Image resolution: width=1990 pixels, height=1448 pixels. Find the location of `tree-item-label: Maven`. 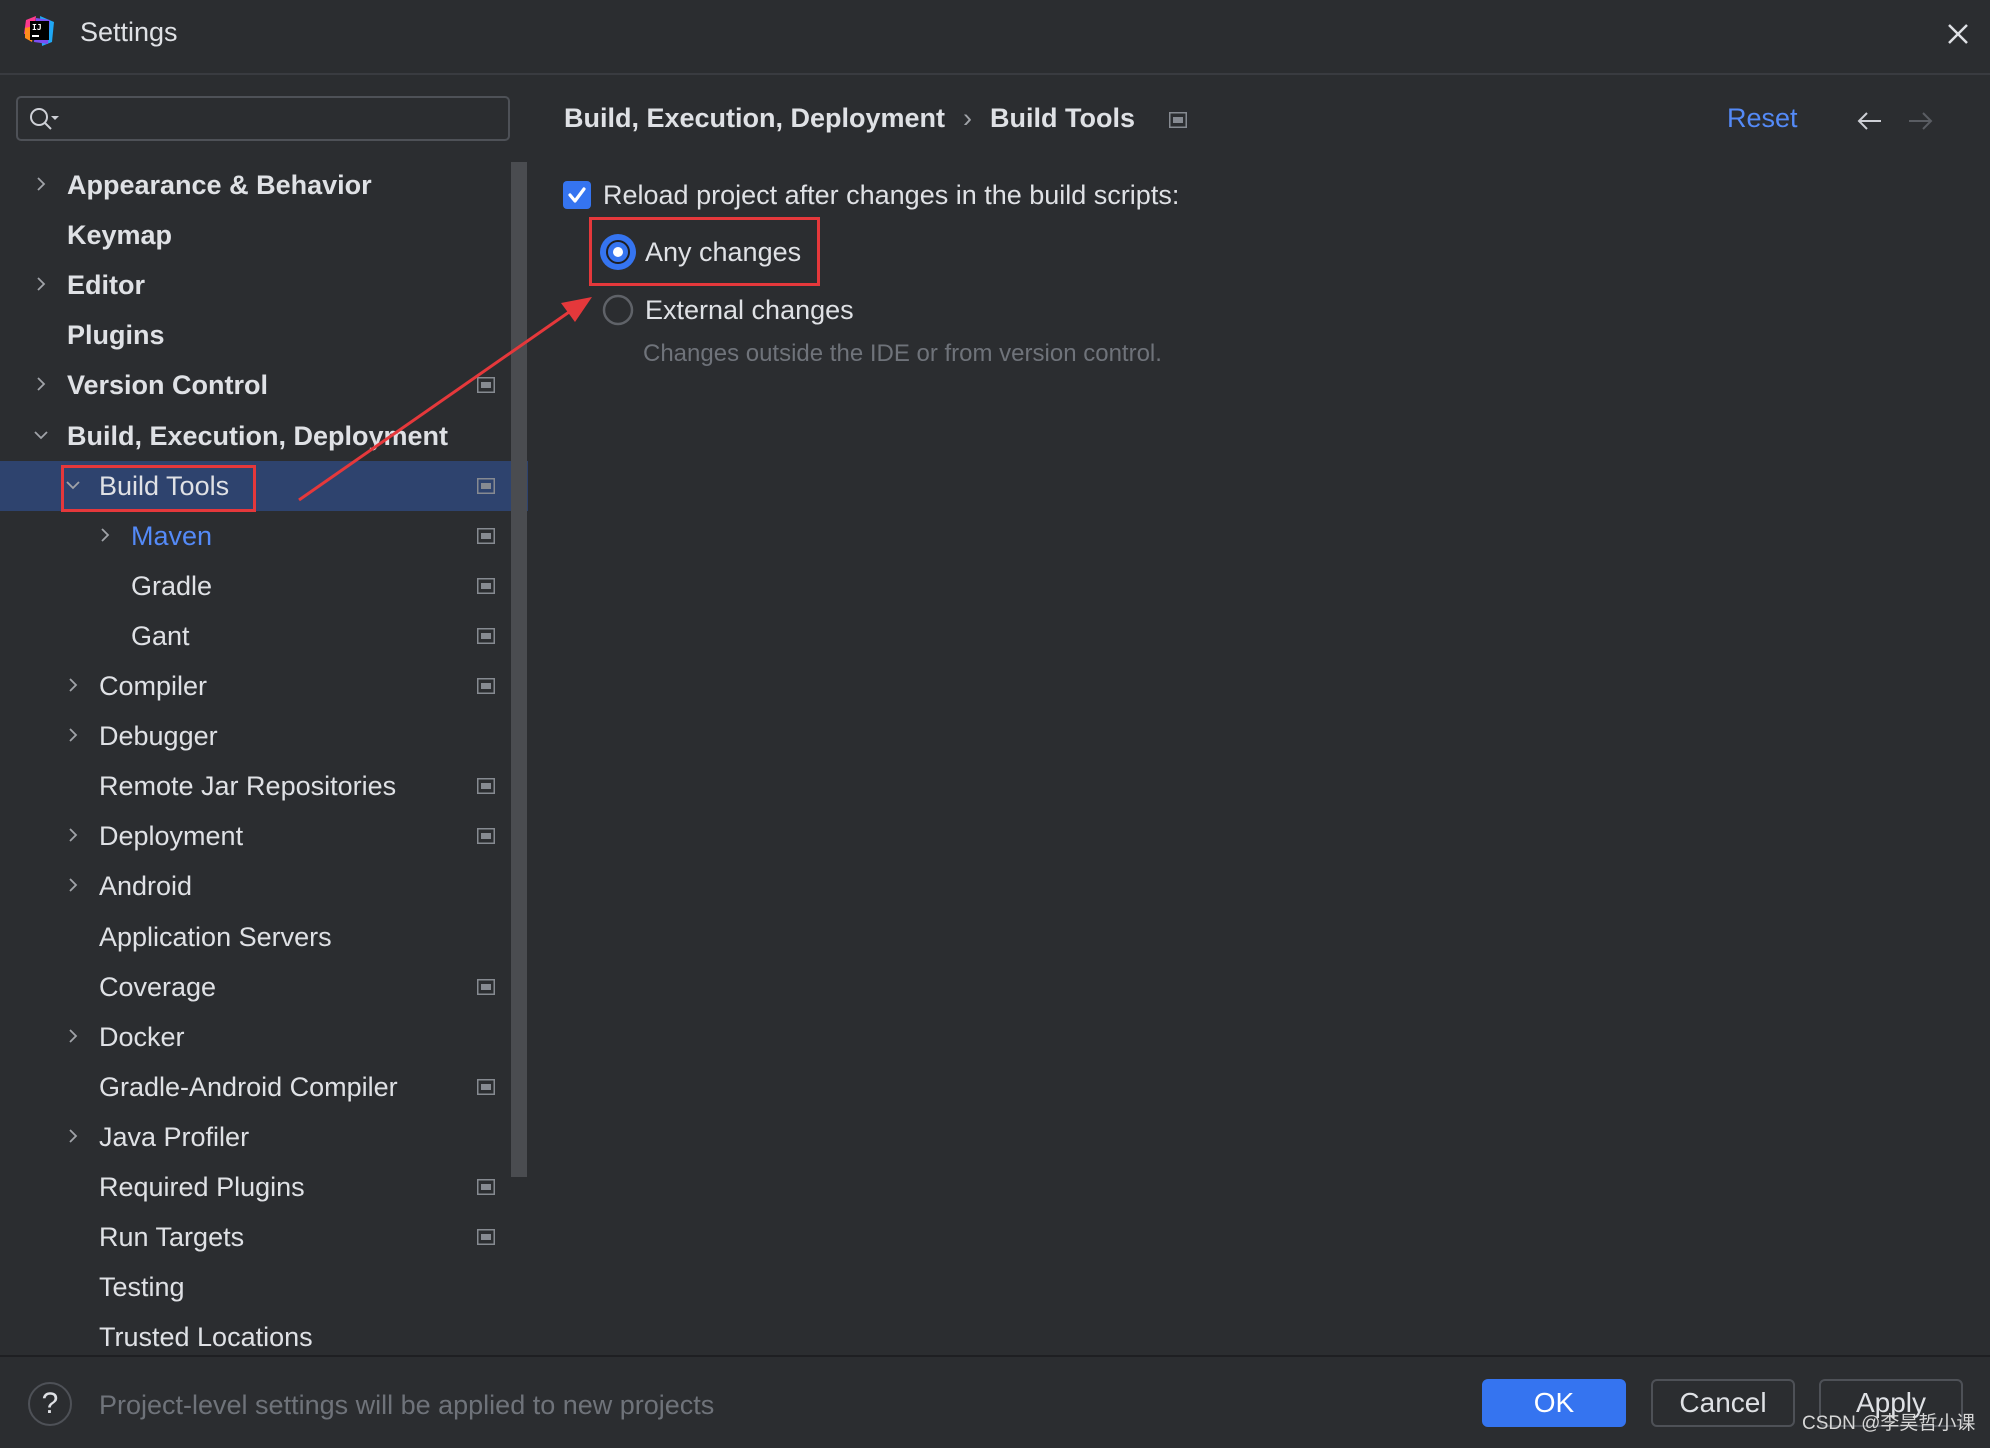

tree-item-label: Maven is located at coordinates (172, 535).